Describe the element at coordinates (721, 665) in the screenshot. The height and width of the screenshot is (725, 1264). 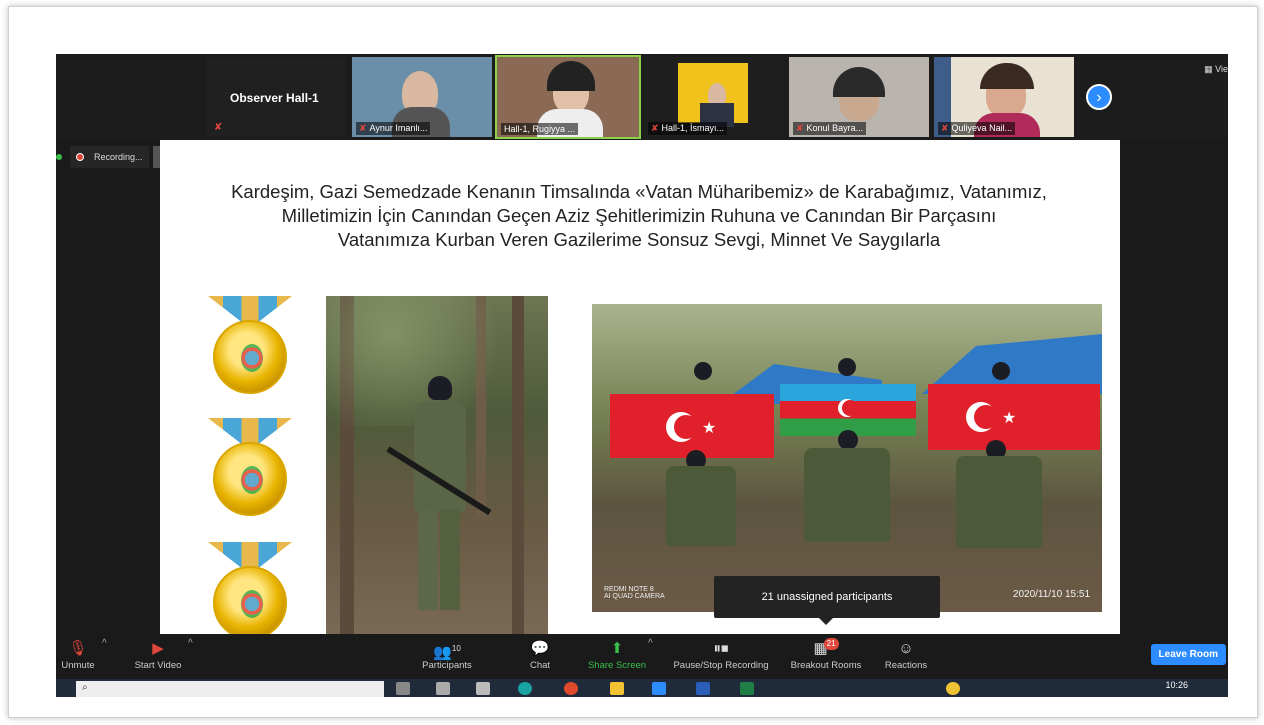
I see `pause-stop-label: Pause/Stop Recording` at that location.